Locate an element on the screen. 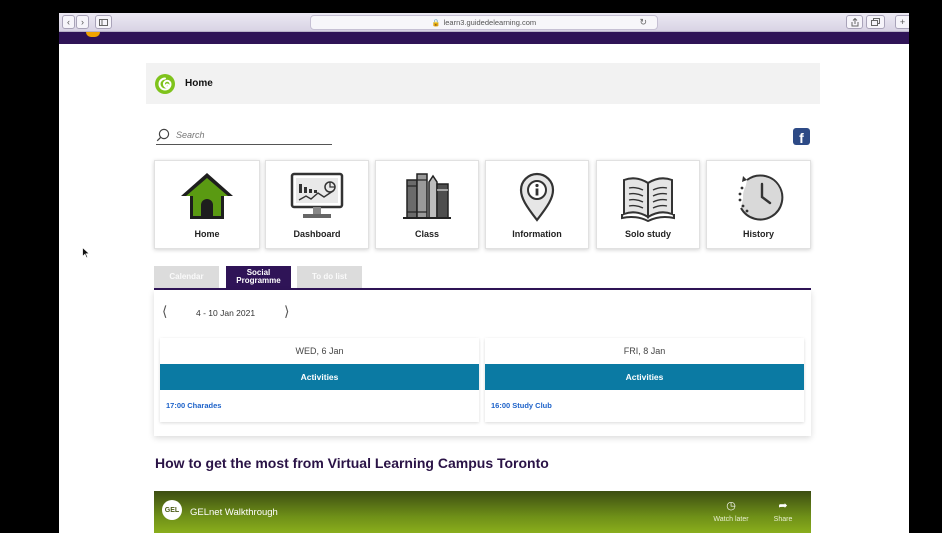 The height and width of the screenshot is (533, 942). tab-label: Social Programme is located at coordinates (258, 276).